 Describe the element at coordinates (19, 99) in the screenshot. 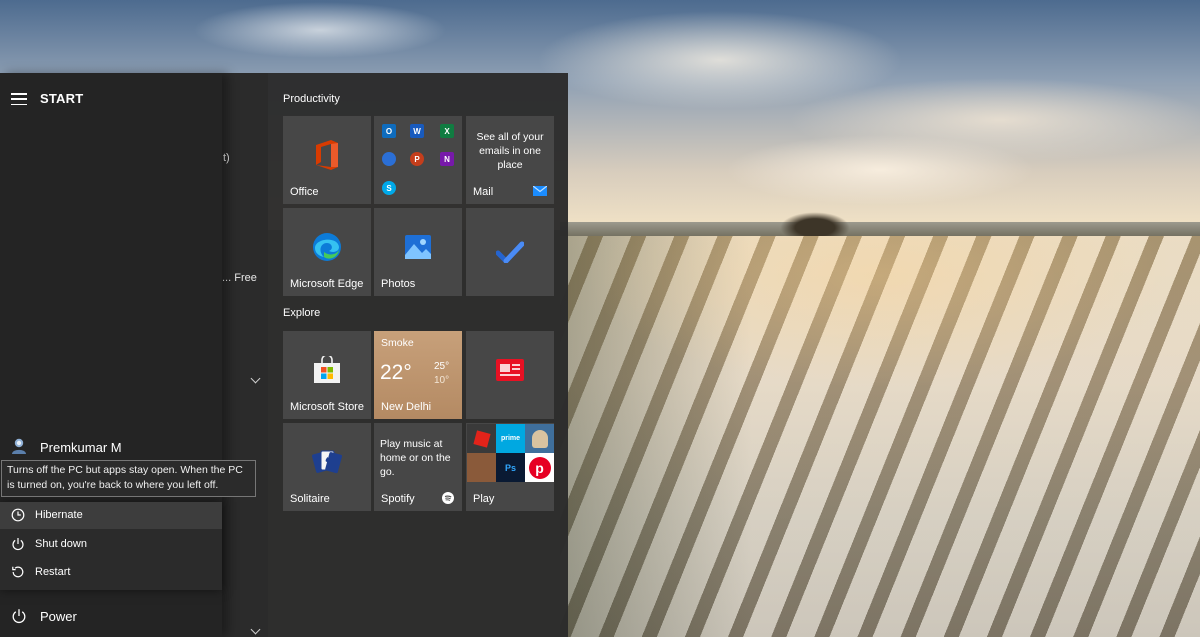

I see `hamburger-menu-icon` at that location.